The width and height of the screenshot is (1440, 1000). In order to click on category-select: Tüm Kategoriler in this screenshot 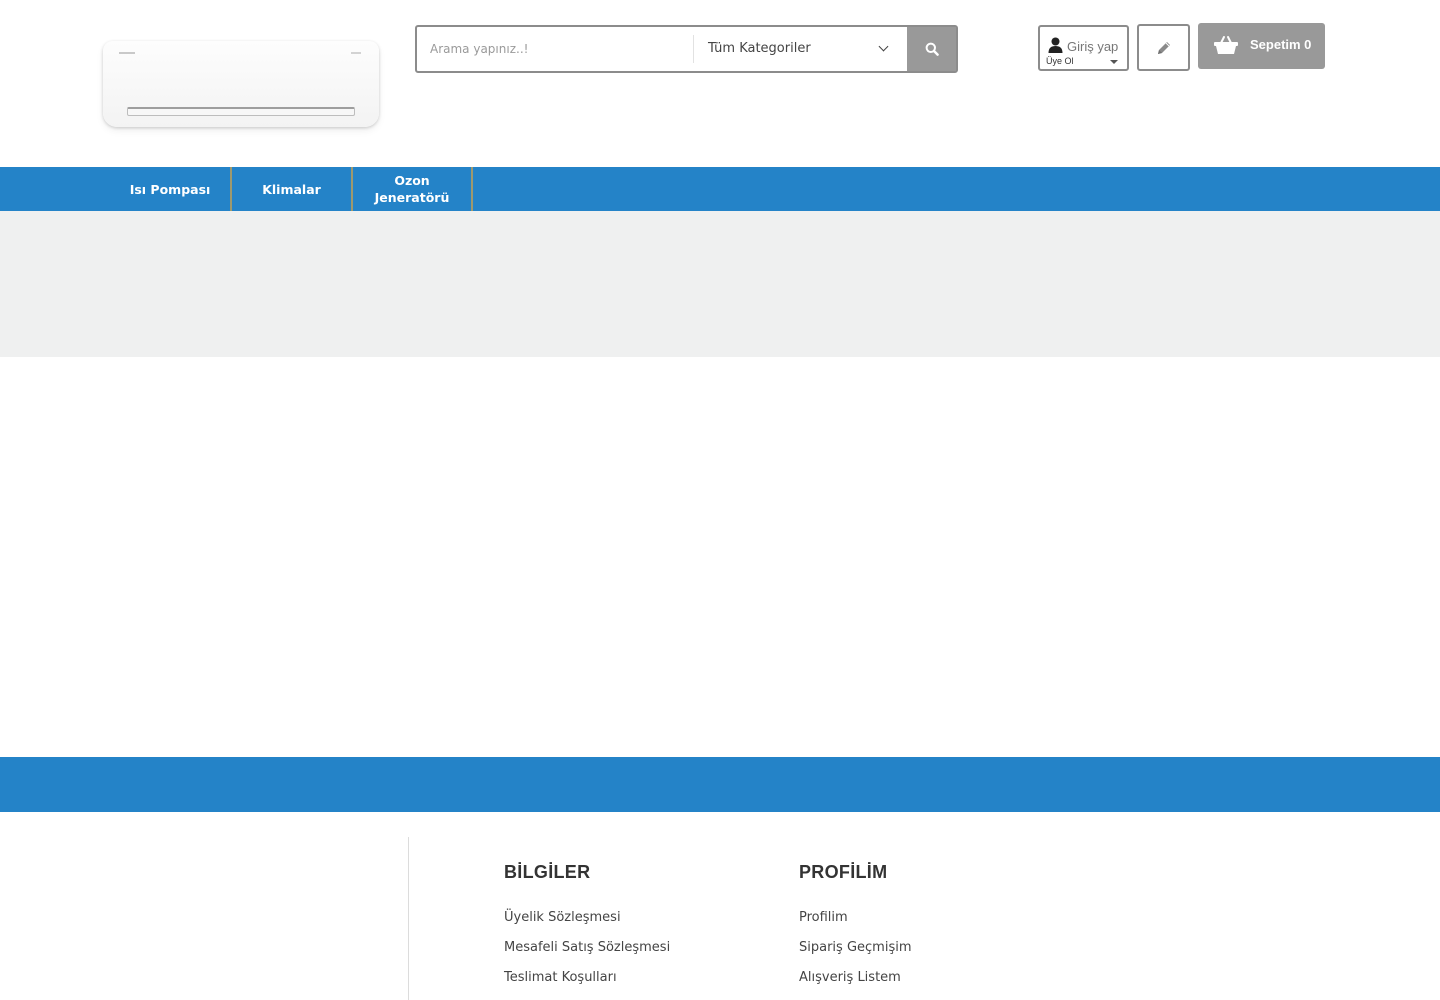, I will do `click(800, 49)`.